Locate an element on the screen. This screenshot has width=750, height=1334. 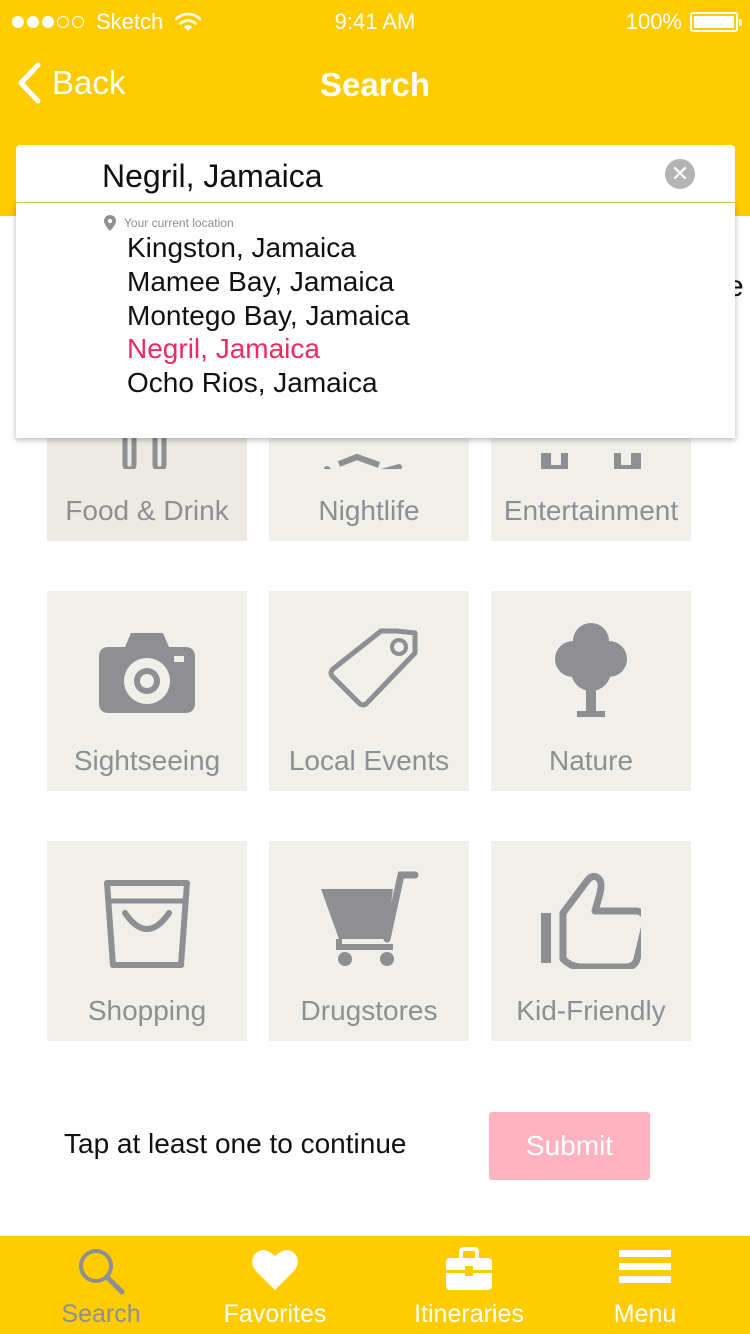
category-label: Sightseeing is located at coordinates (147, 760).